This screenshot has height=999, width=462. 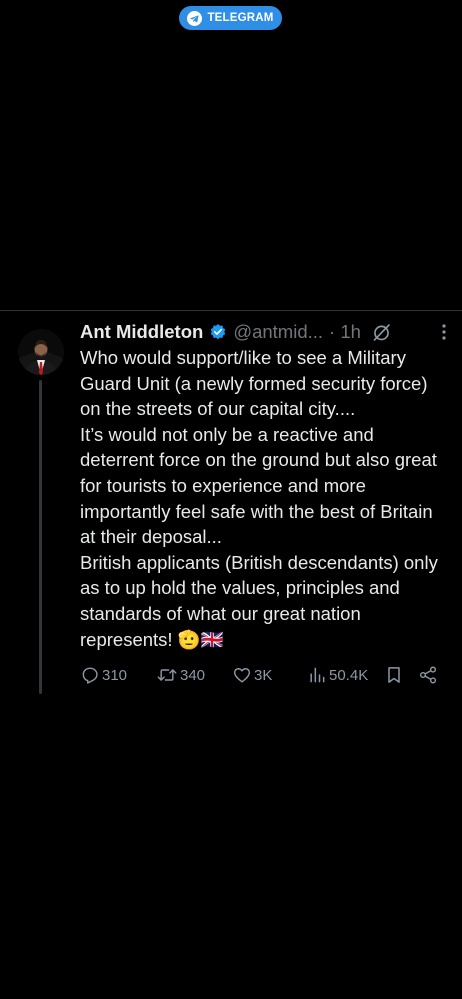 What do you see at coordinates (349, 675) in the screenshot?
I see `views-count: 50.4K` at bounding box center [349, 675].